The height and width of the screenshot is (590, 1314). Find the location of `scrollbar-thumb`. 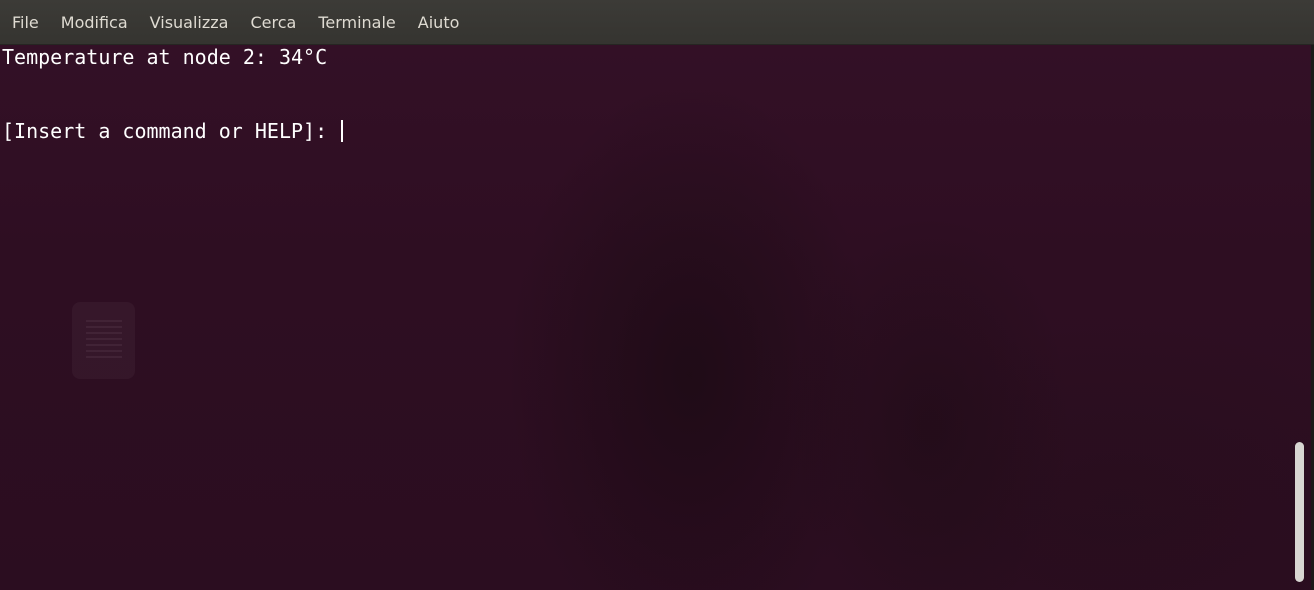

scrollbar-thumb is located at coordinates (1299, 512).